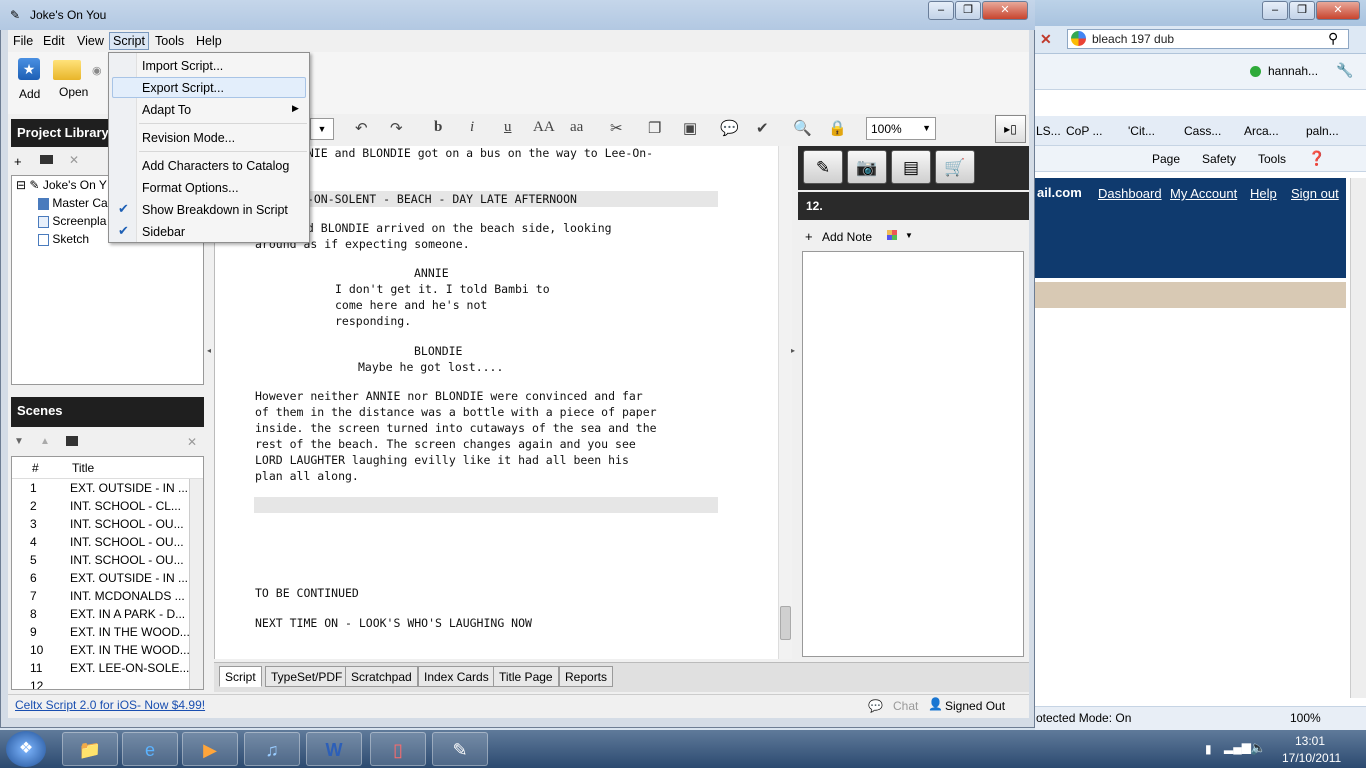 The image size is (1366, 768). I want to click on add-note-button: Add Note, so click(847, 237).